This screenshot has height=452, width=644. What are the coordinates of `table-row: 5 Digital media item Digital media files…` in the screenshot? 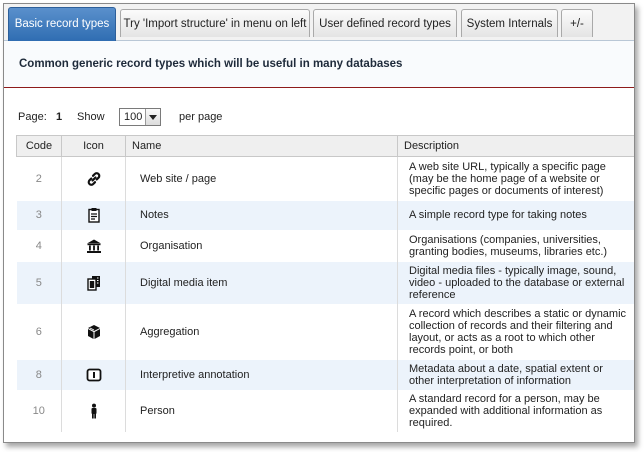 It's located at (325, 282).